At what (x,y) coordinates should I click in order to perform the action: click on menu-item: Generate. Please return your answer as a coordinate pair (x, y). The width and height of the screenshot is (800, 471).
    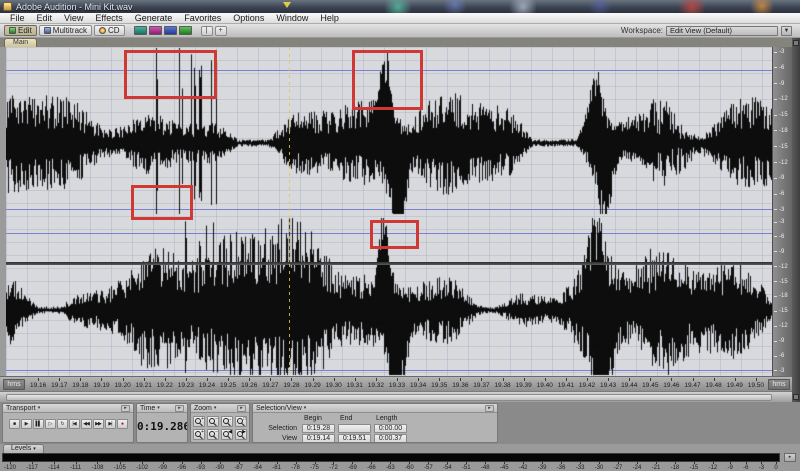
    Looking at the image, I should click on (154, 18).